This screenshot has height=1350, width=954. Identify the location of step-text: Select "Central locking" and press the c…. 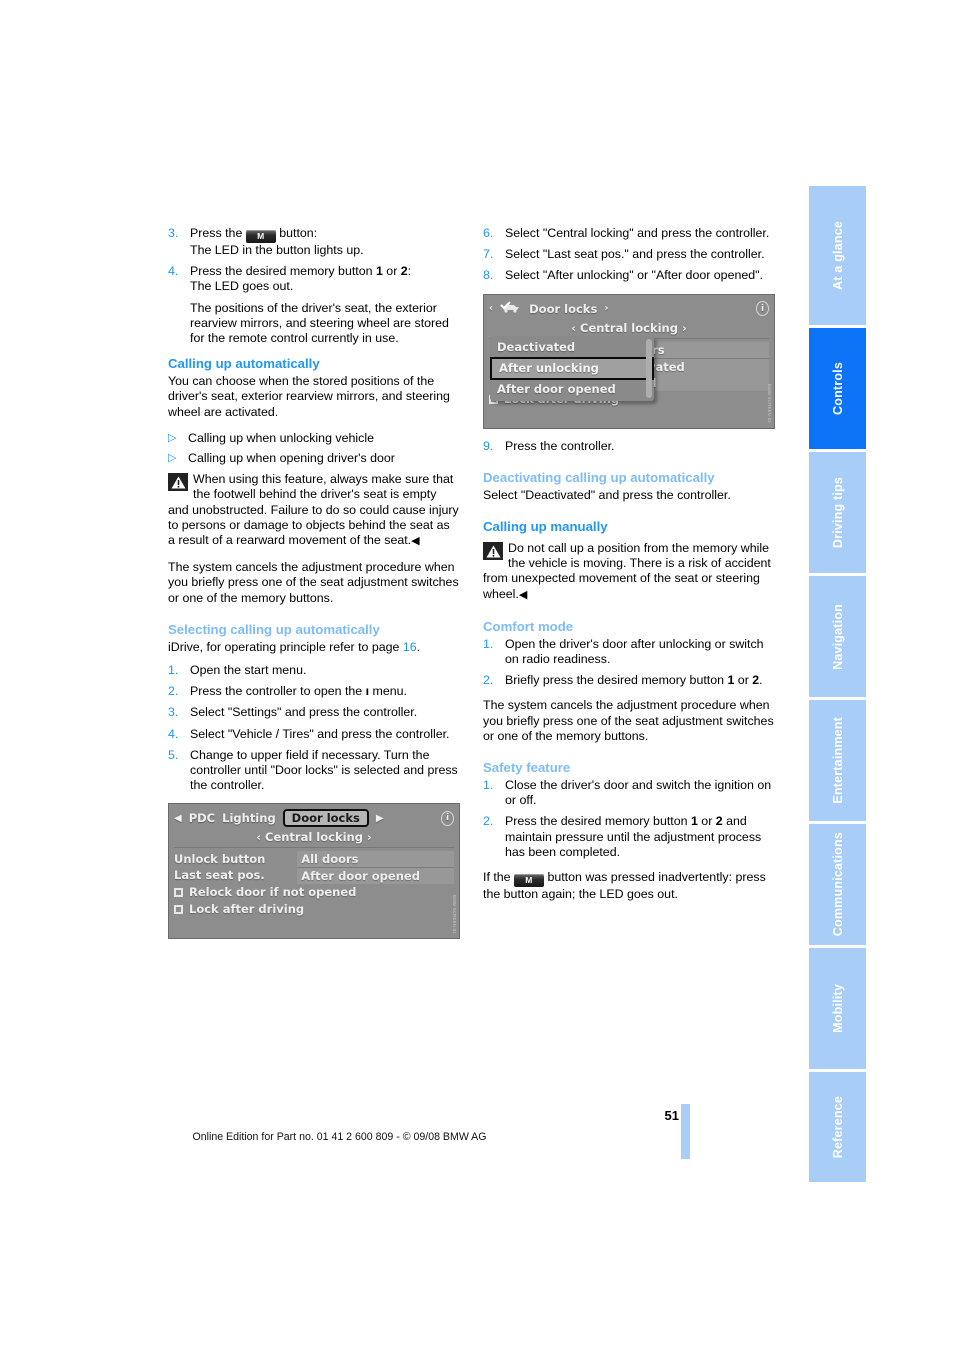
(637, 233).